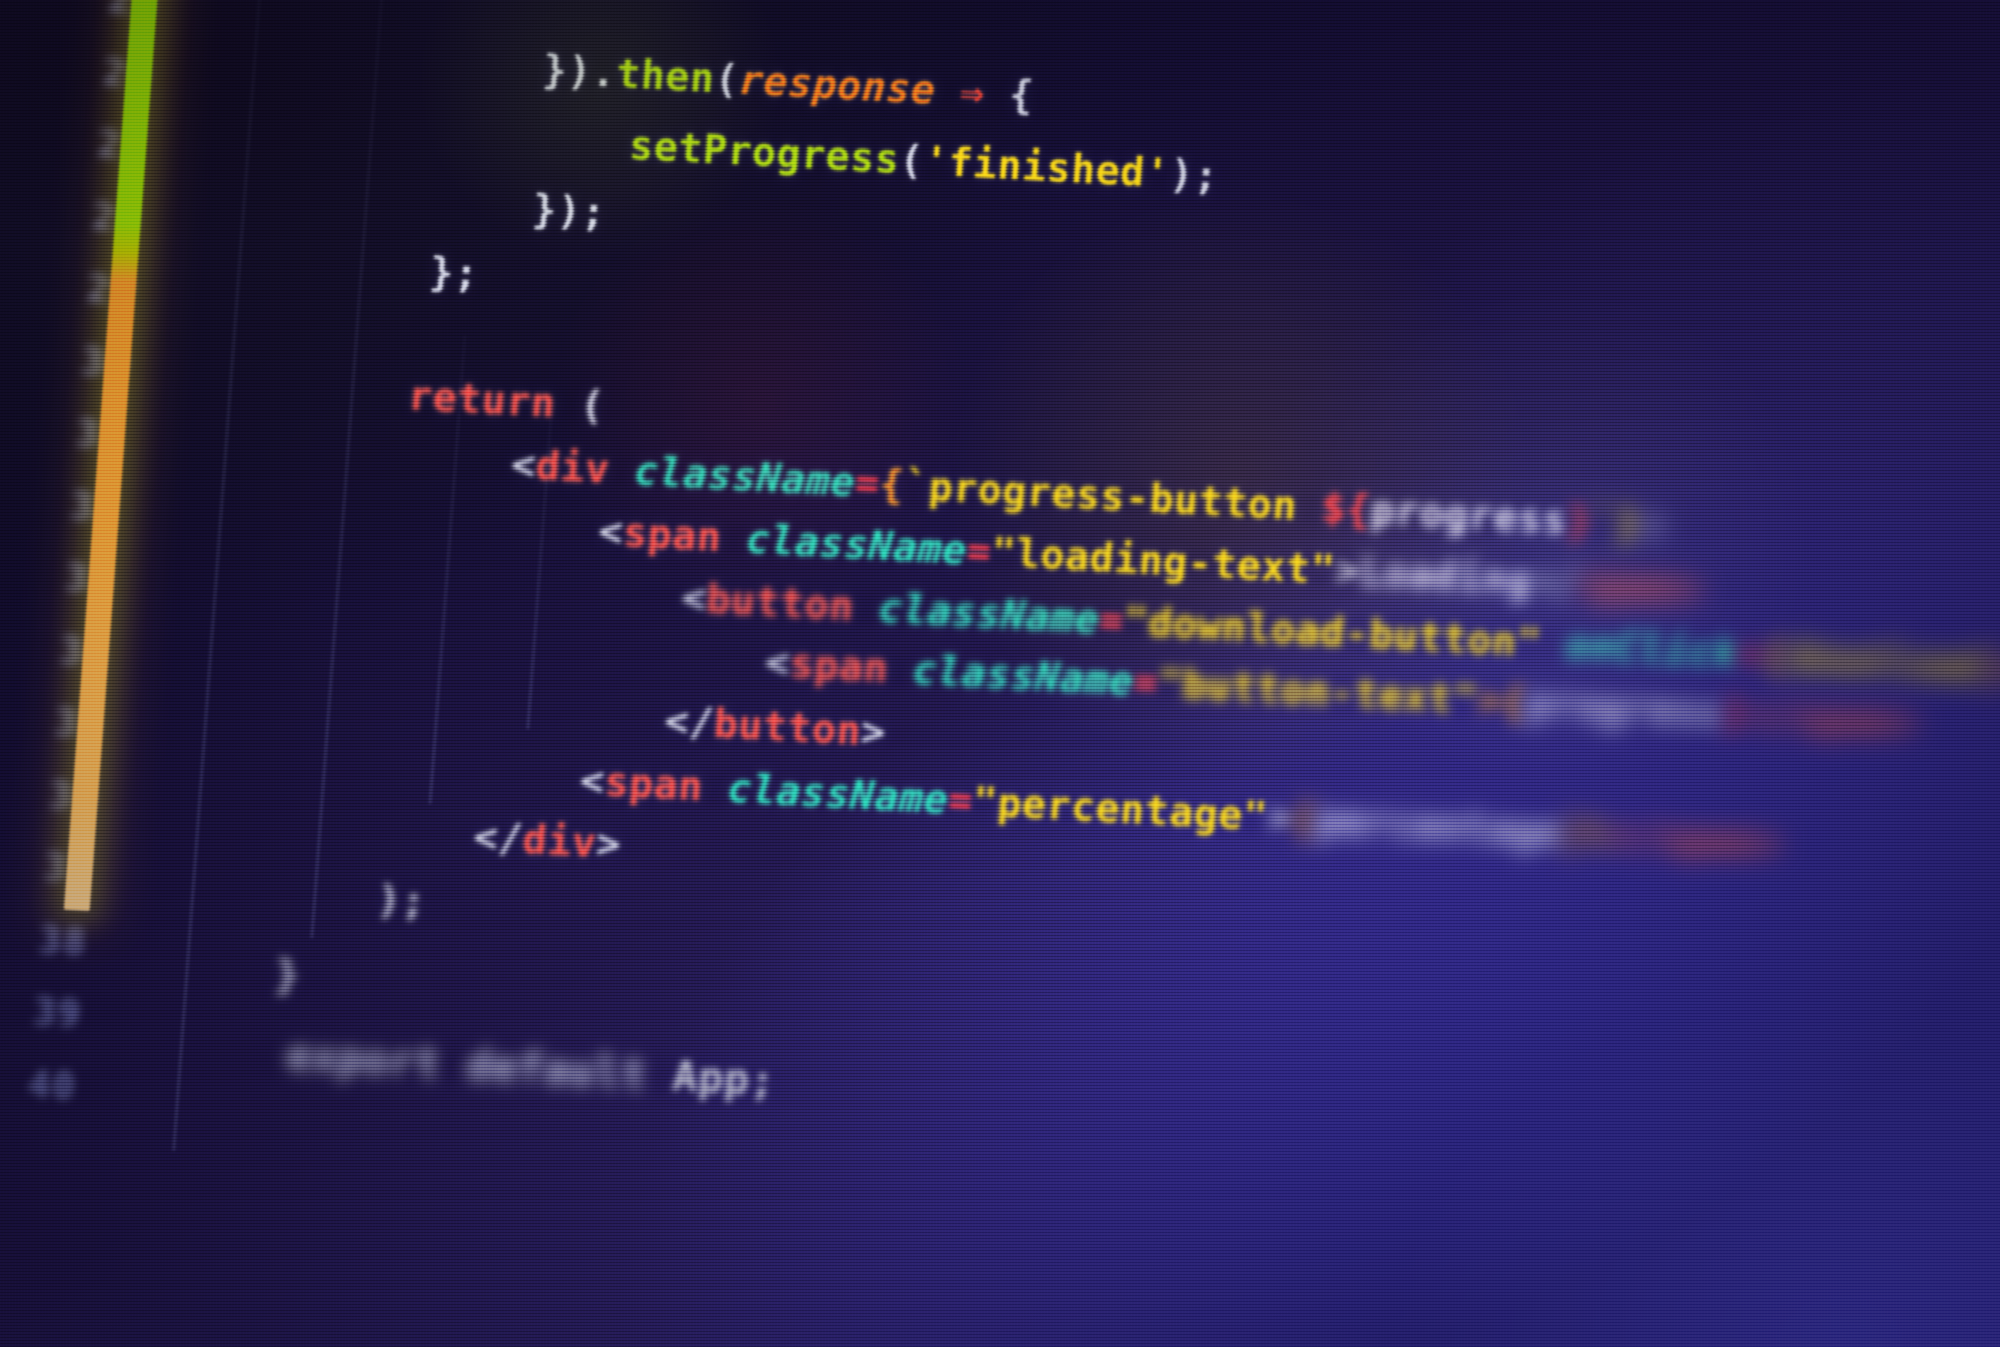  Describe the element at coordinates (1047, 168) in the screenshot. I see `token-string-finished: 'finished'` at that location.